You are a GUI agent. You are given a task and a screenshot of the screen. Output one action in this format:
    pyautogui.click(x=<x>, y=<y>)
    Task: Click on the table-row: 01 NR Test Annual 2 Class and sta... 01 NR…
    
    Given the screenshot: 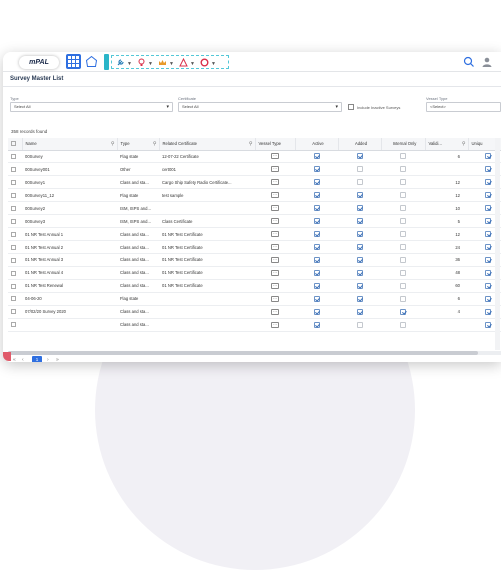 What is the action you would take?
    pyautogui.click(x=254, y=247)
    